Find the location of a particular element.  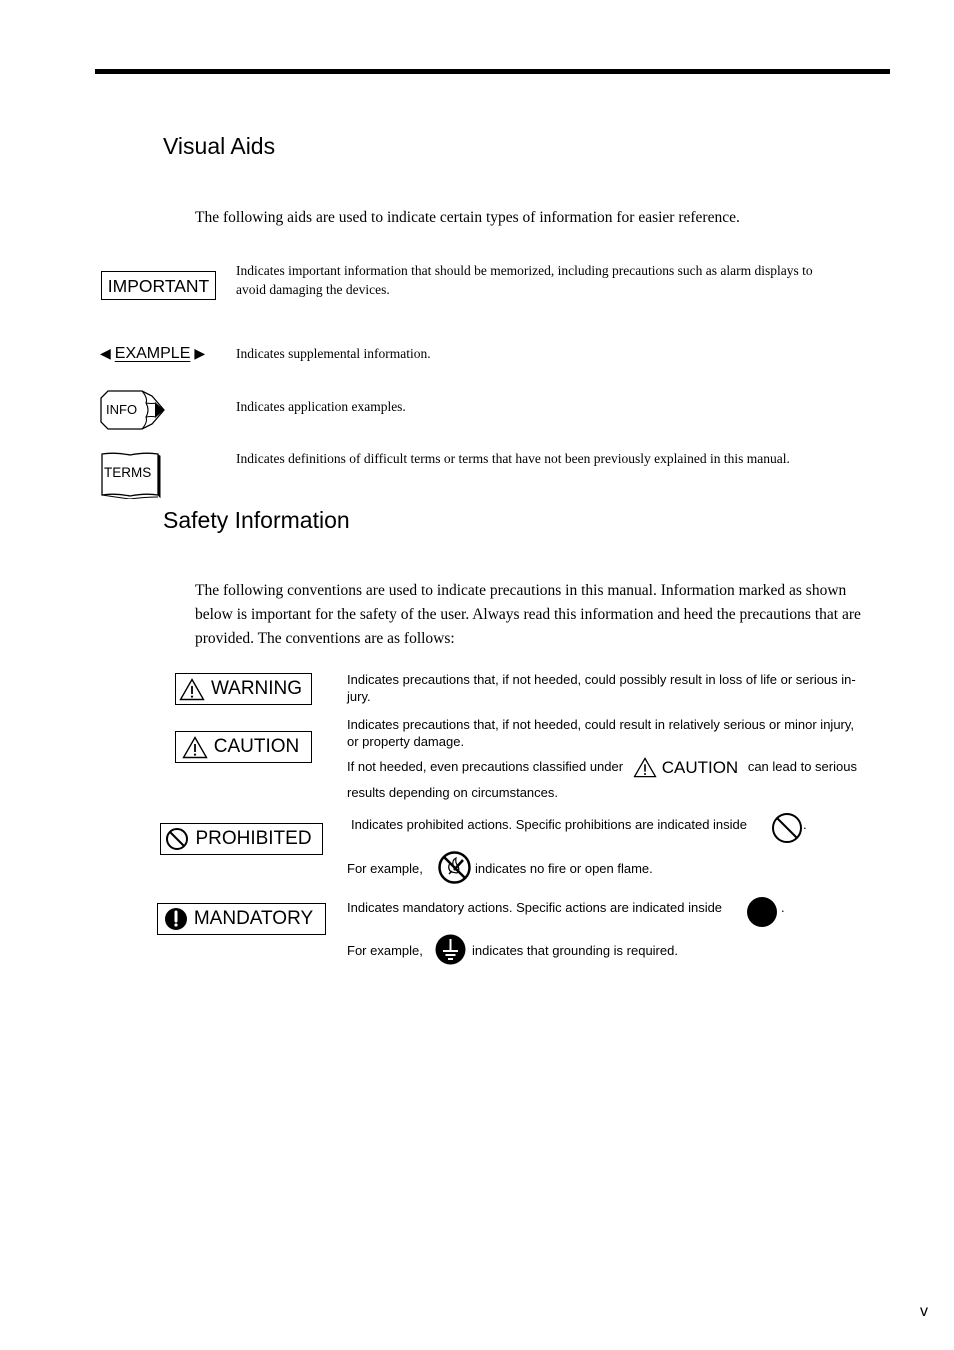

mandatory-label: MANDATORY is located at coordinates (253, 918).